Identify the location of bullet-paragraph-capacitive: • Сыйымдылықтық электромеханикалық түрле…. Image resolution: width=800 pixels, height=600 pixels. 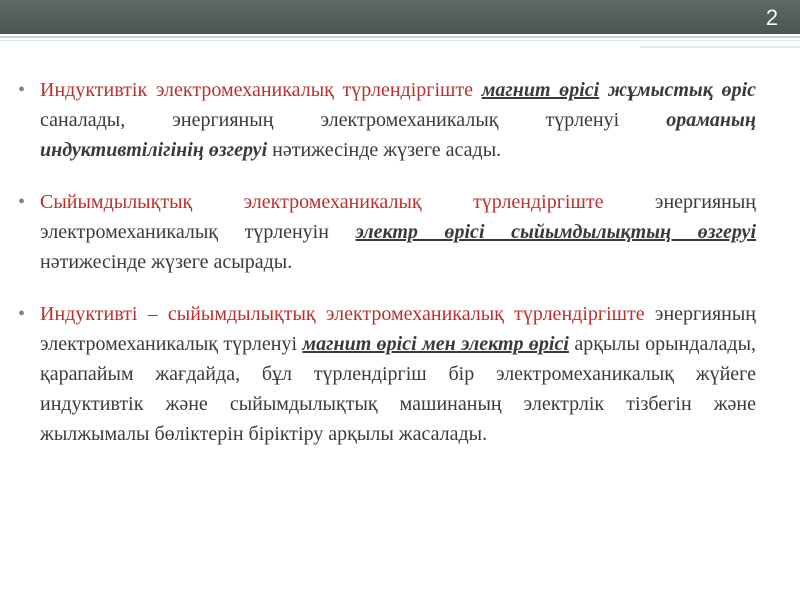
(386, 232).